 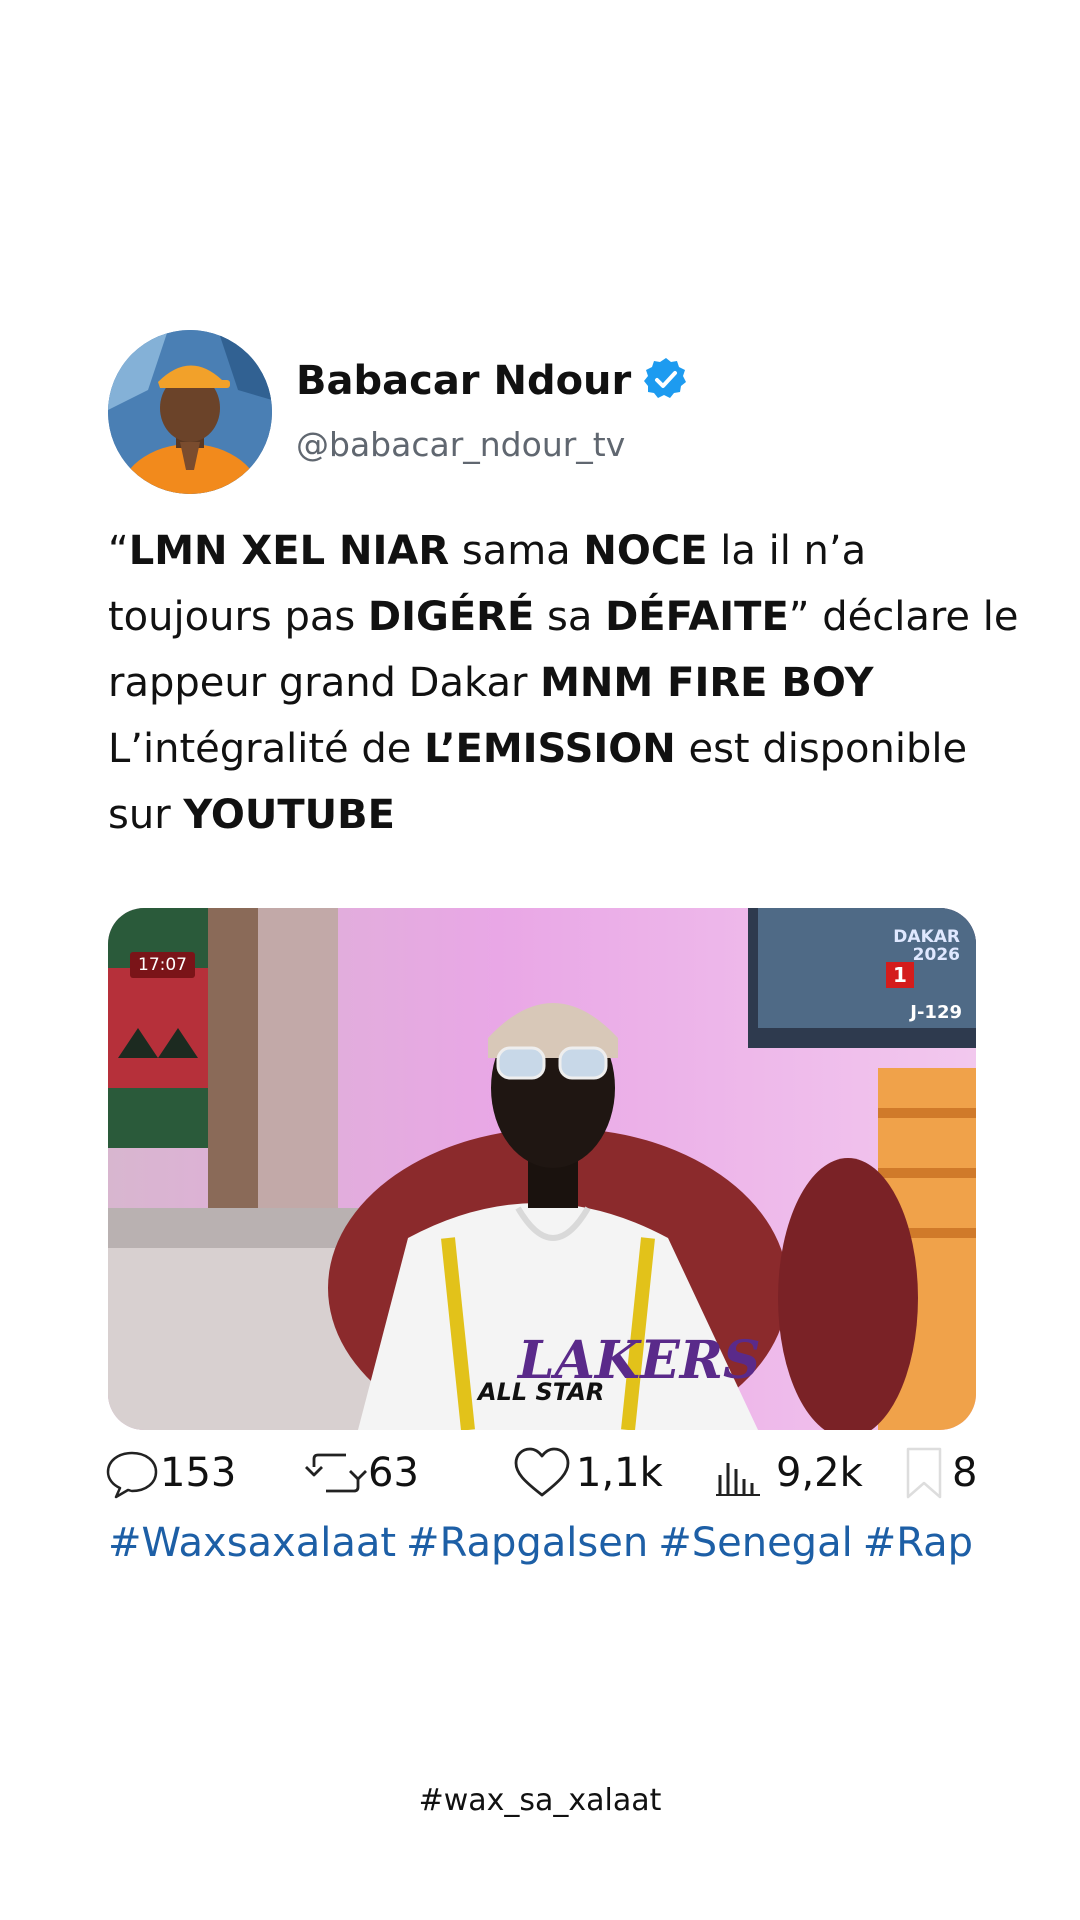 What do you see at coordinates (289, 551) in the screenshot?
I see `post-text-emphasis: LMN XEL NIAR` at bounding box center [289, 551].